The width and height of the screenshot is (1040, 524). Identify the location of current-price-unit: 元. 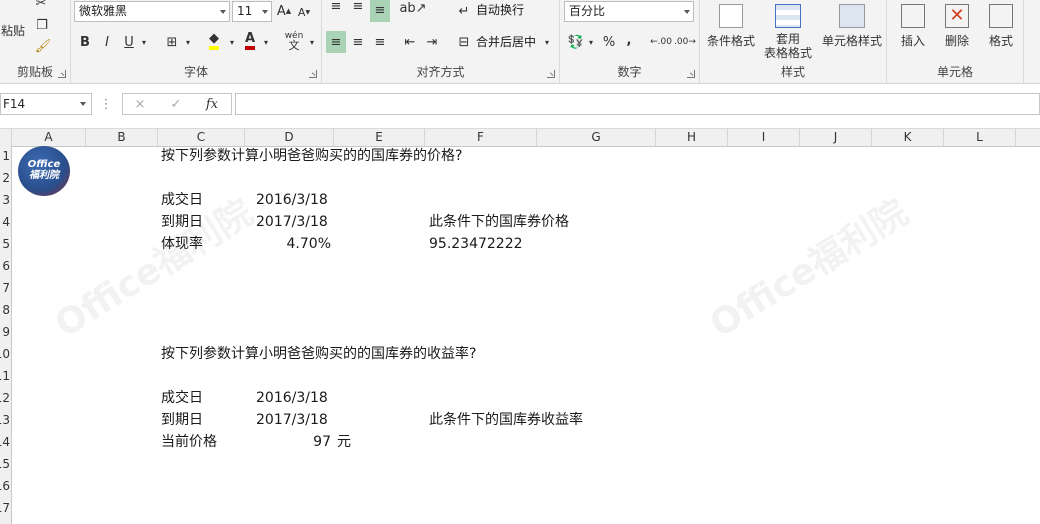
(344, 442).